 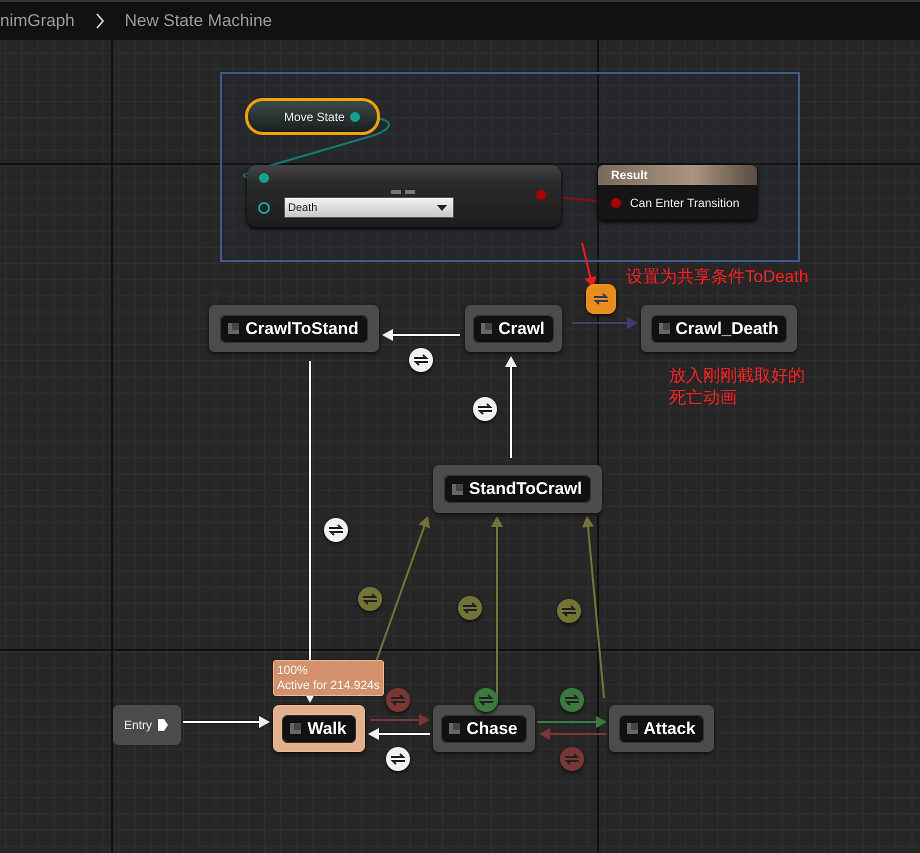 What do you see at coordinates (328, 678) in the screenshot?
I see `state-tooltip: 100% Active for 214.924s` at bounding box center [328, 678].